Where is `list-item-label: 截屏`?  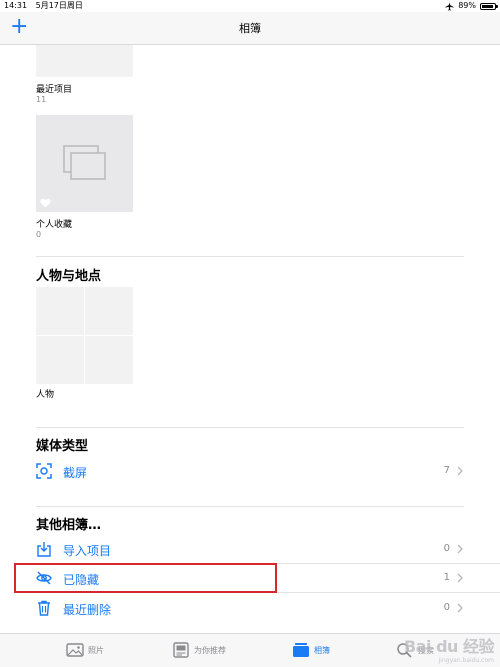 list-item-label: 截屏 is located at coordinates (75, 473).